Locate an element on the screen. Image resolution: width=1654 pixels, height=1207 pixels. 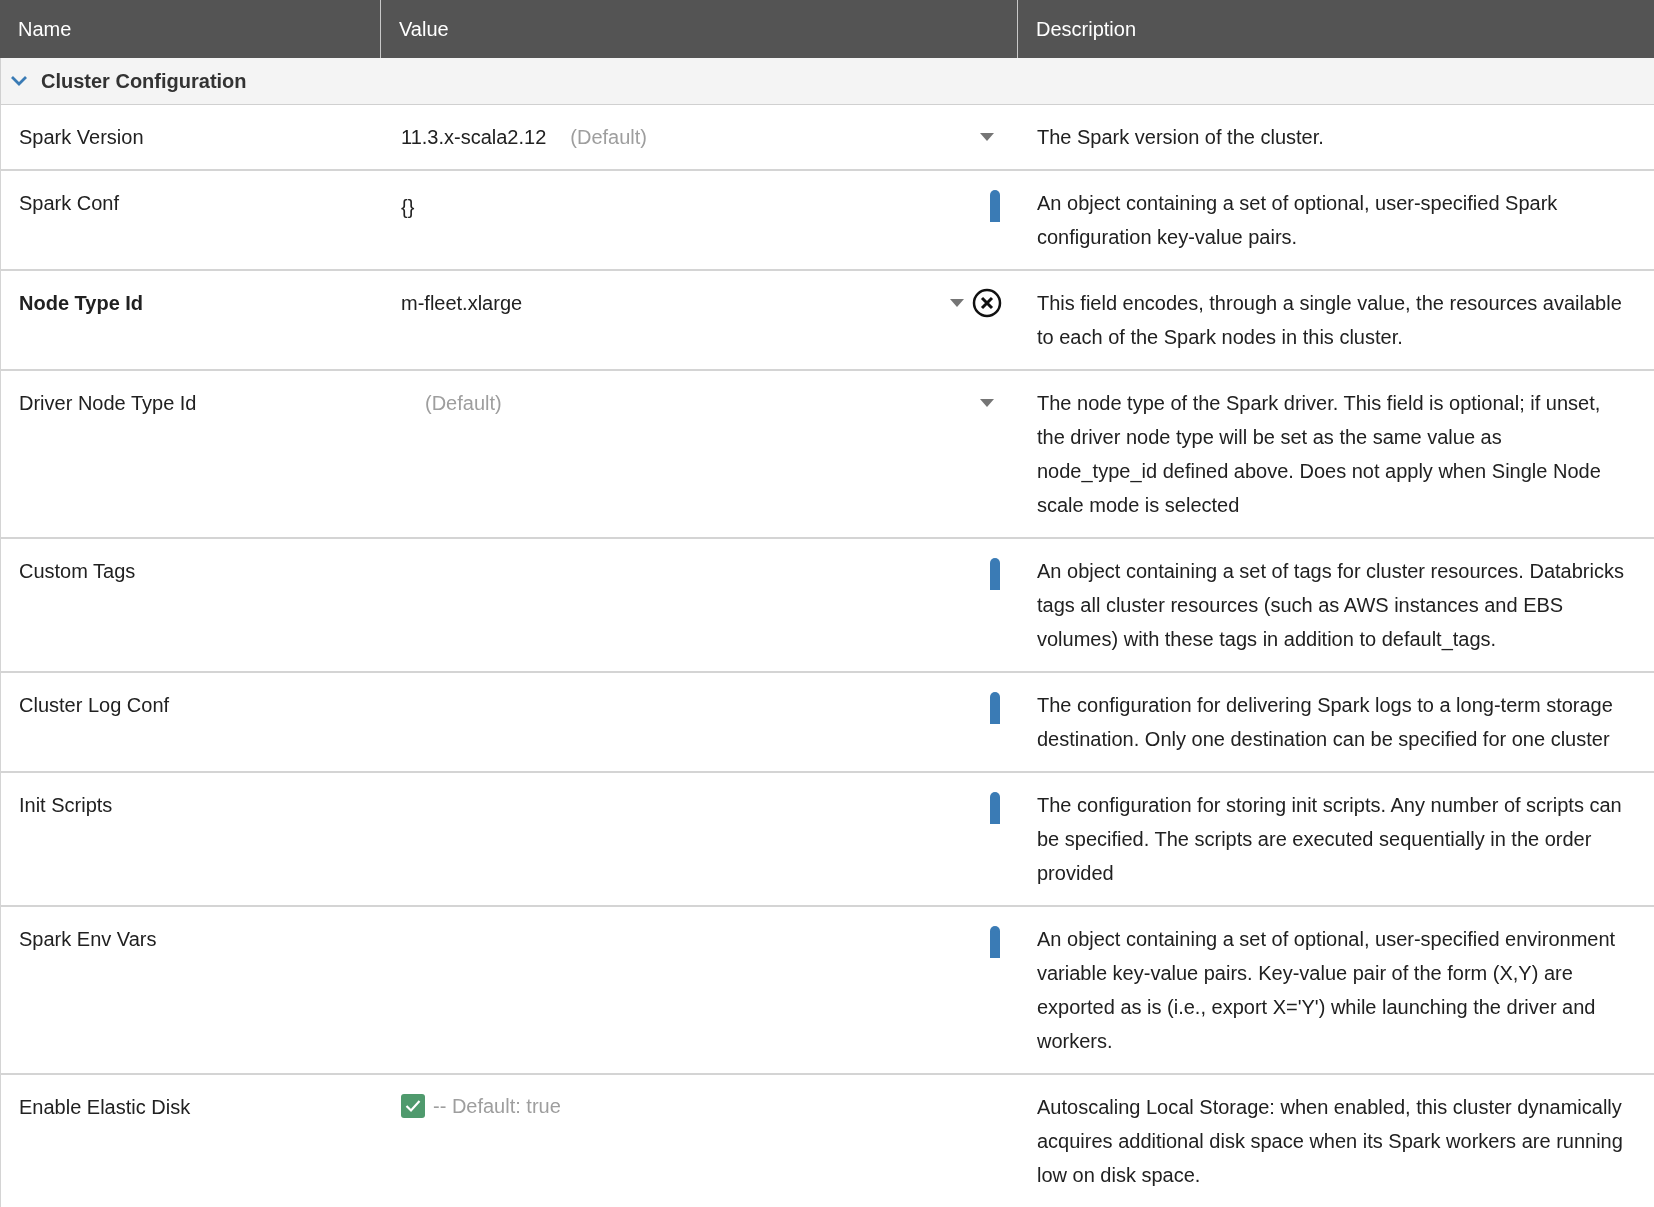
field-description: An object containing a set of optional, user-specified environment variable key-value pairs. Key-value pair of the form (X,Y) are exported as is (i.e., export X='Y') while launching the driver and workers. is located at coordinates (1327, 990).